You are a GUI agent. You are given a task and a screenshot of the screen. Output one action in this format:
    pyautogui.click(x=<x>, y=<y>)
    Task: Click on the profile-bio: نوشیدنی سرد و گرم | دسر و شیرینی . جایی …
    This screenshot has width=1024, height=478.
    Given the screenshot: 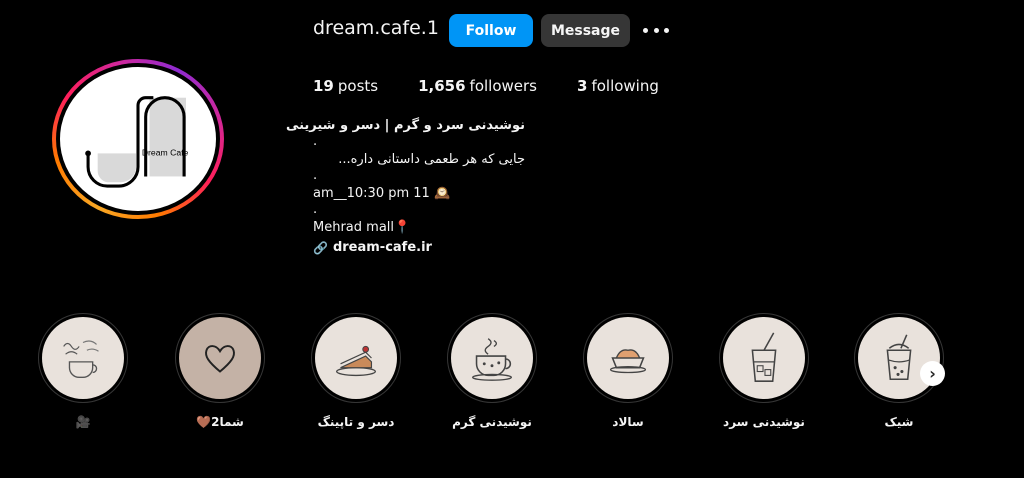 What is the action you would take?
    pyautogui.click(x=429, y=187)
    